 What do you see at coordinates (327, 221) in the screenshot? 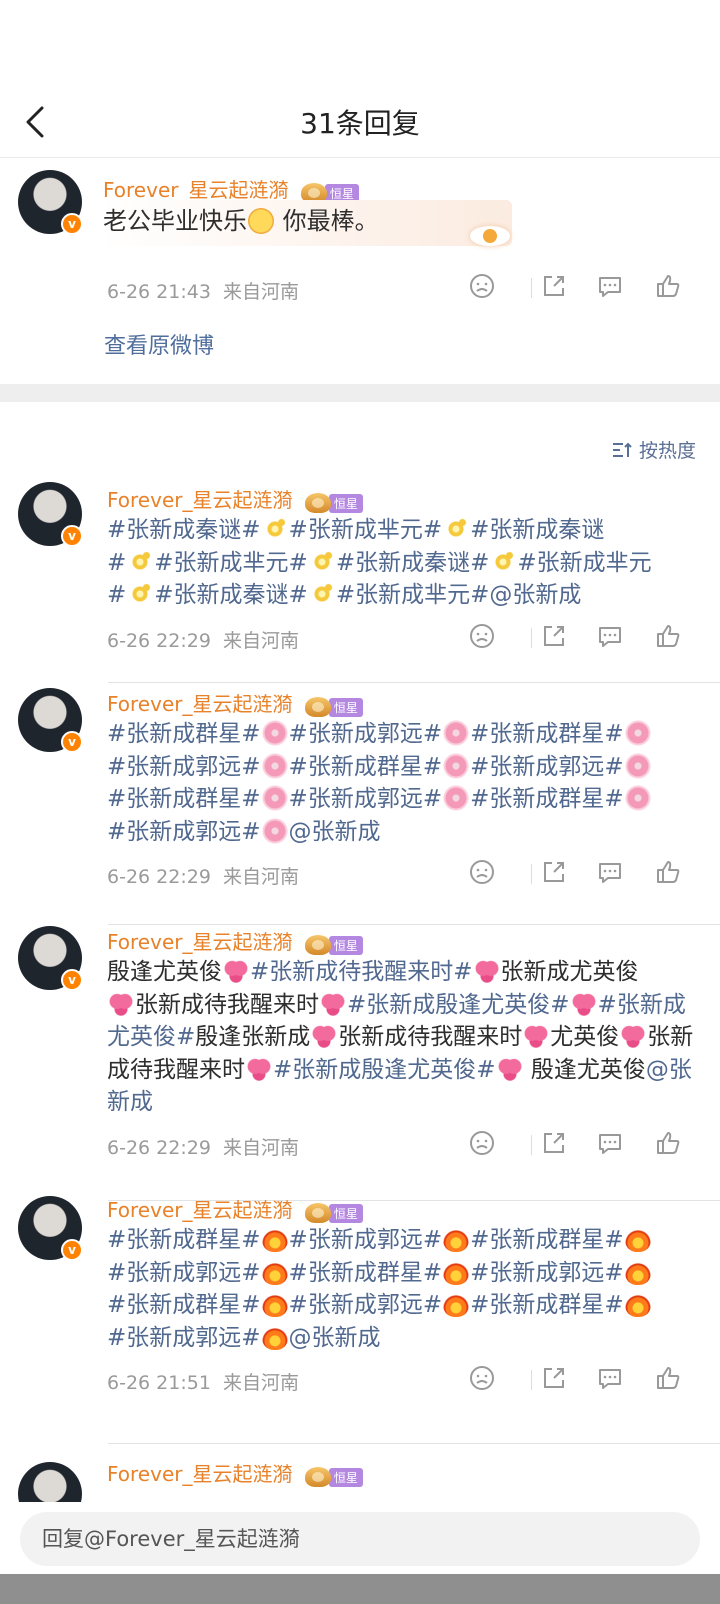
I see `comment-text-part: 你最棒。` at bounding box center [327, 221].